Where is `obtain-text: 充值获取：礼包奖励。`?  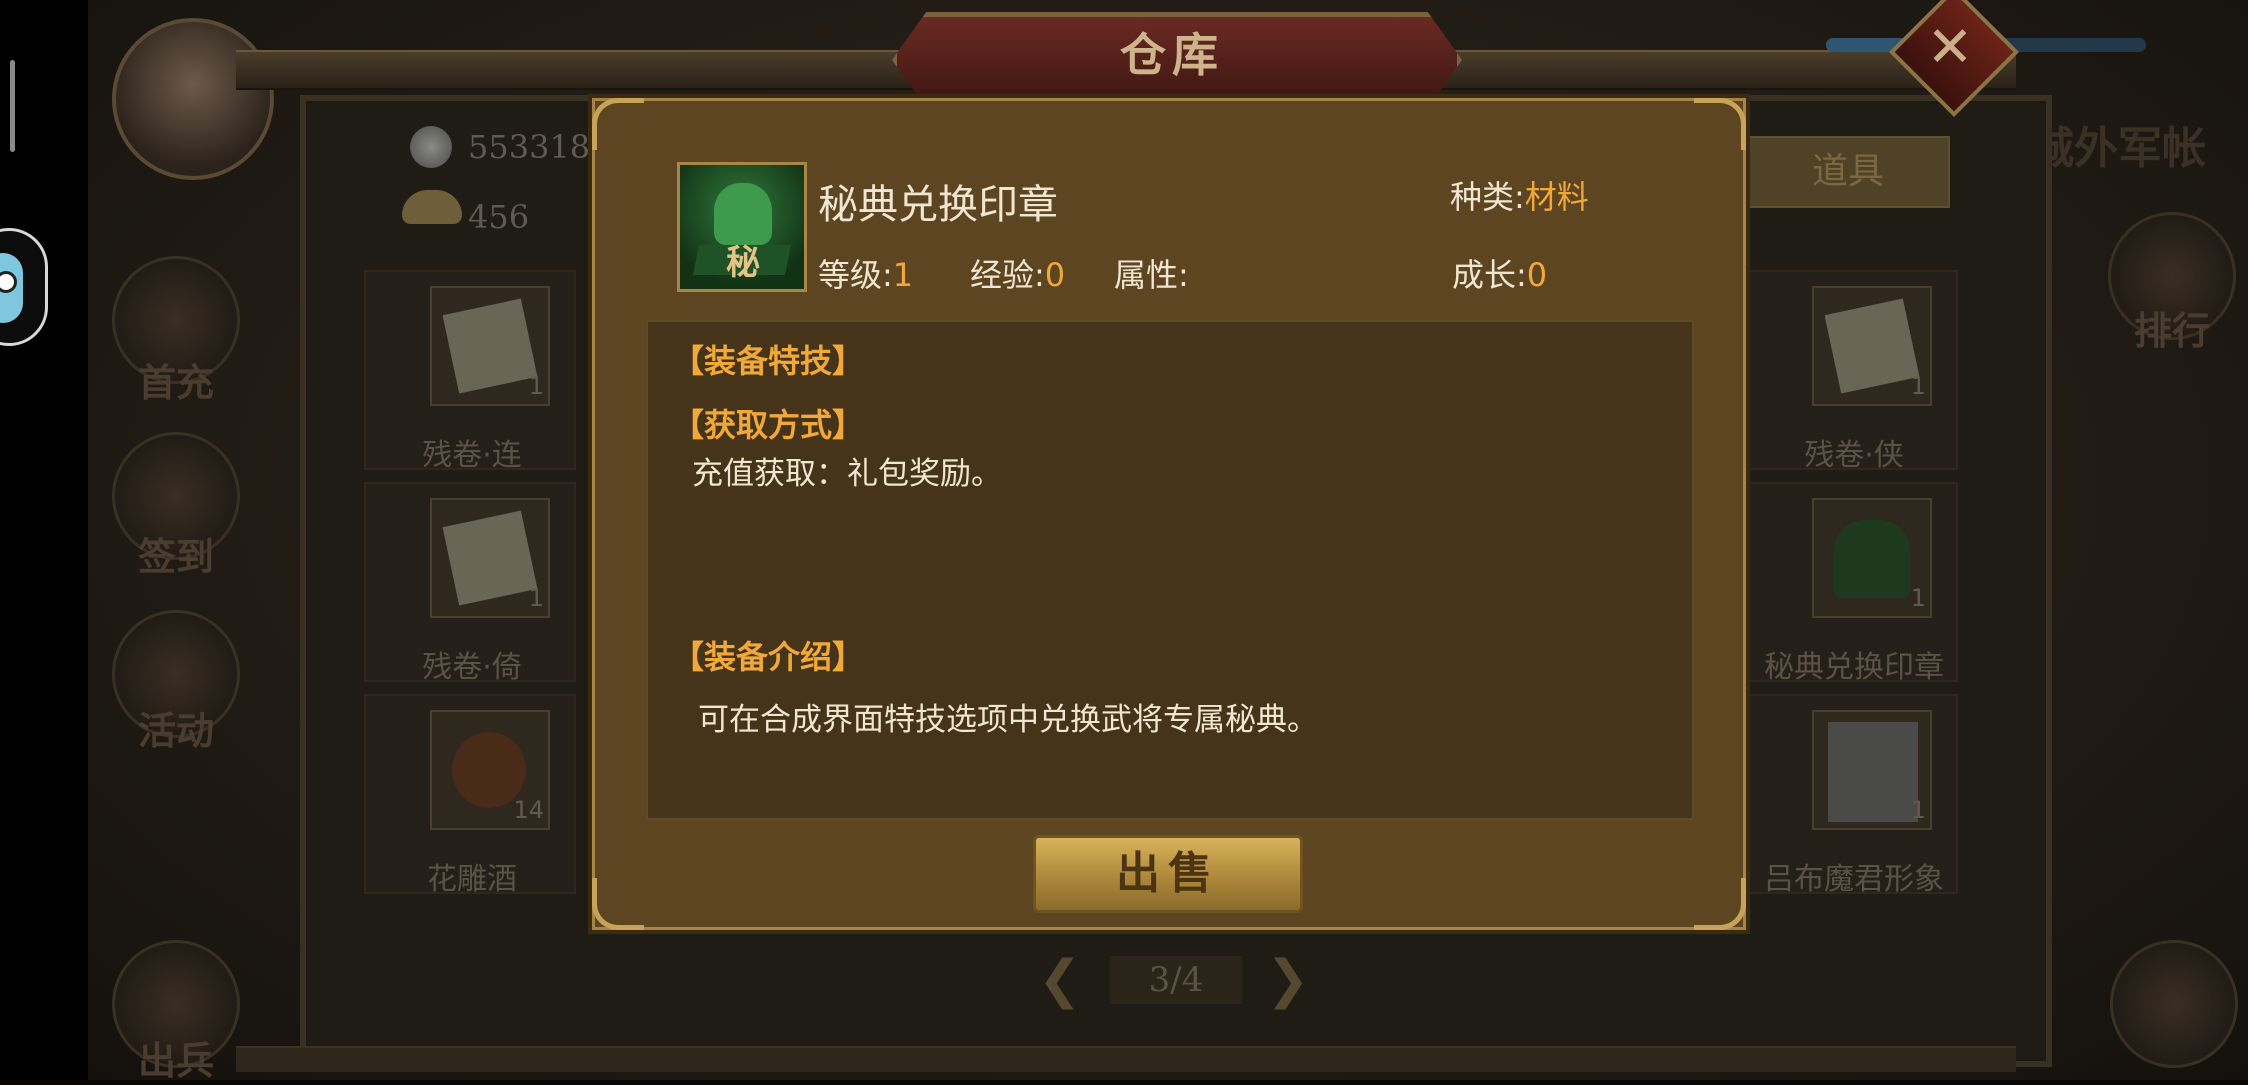
obtain-text: 充值获取：礼包奖励。 is located at coordinates (847, 474).